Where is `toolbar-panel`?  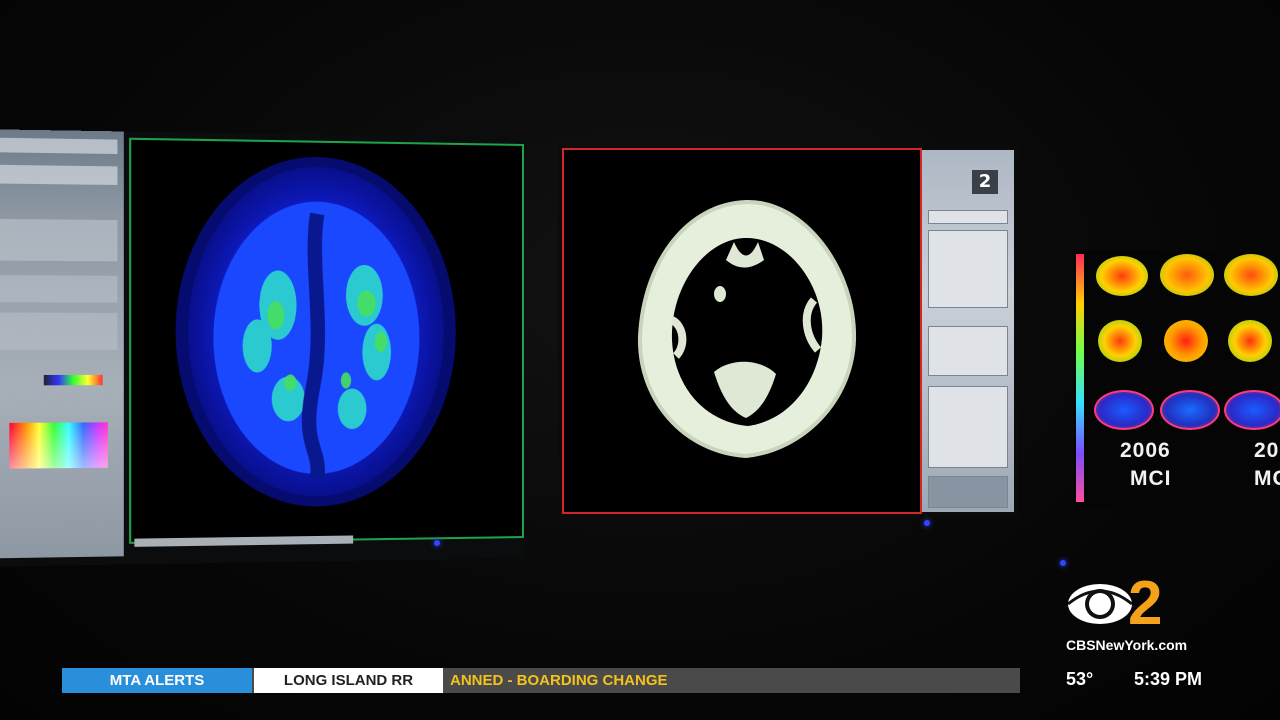
toolbar-panel is located at coordinates (58, 240).